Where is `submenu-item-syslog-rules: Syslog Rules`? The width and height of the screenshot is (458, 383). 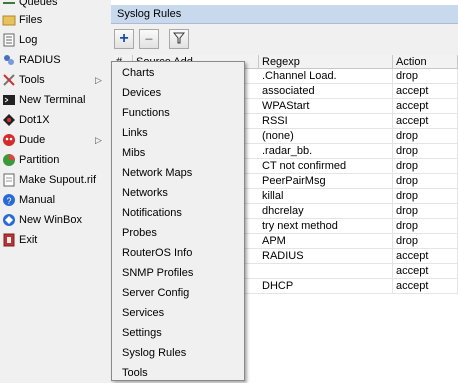
submenu-item-syslog-rules: Syslog Rules is located at coordinates (154, 353).